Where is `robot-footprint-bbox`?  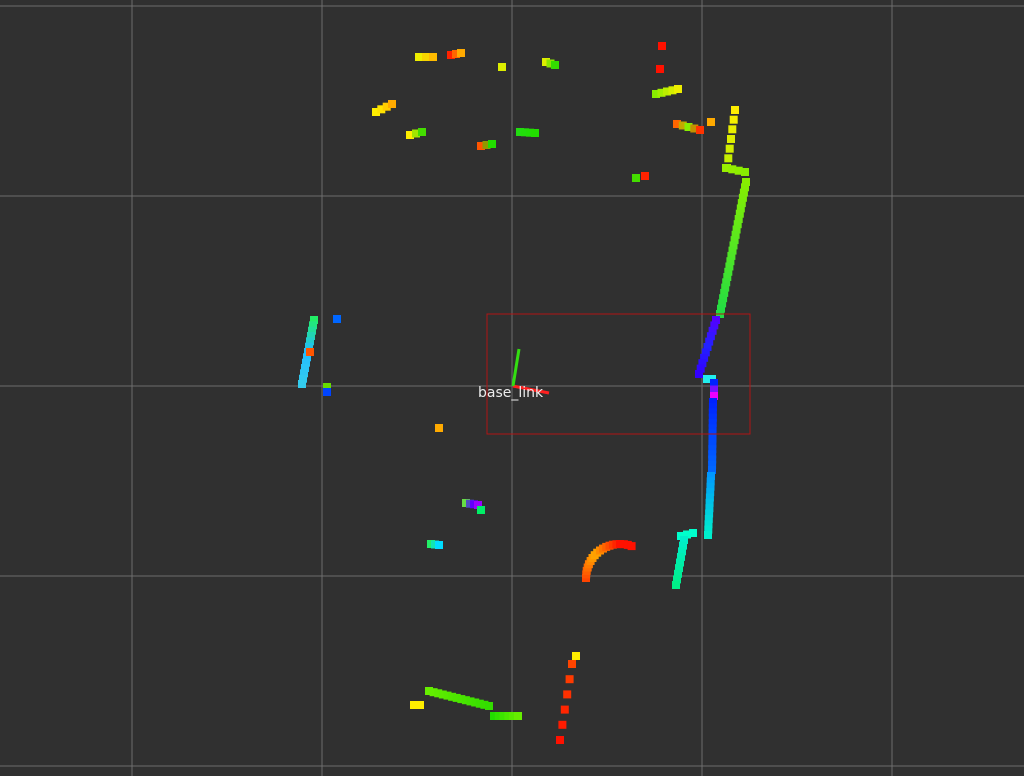 robot-footprint-bbox is located at coordinates (618, 374).